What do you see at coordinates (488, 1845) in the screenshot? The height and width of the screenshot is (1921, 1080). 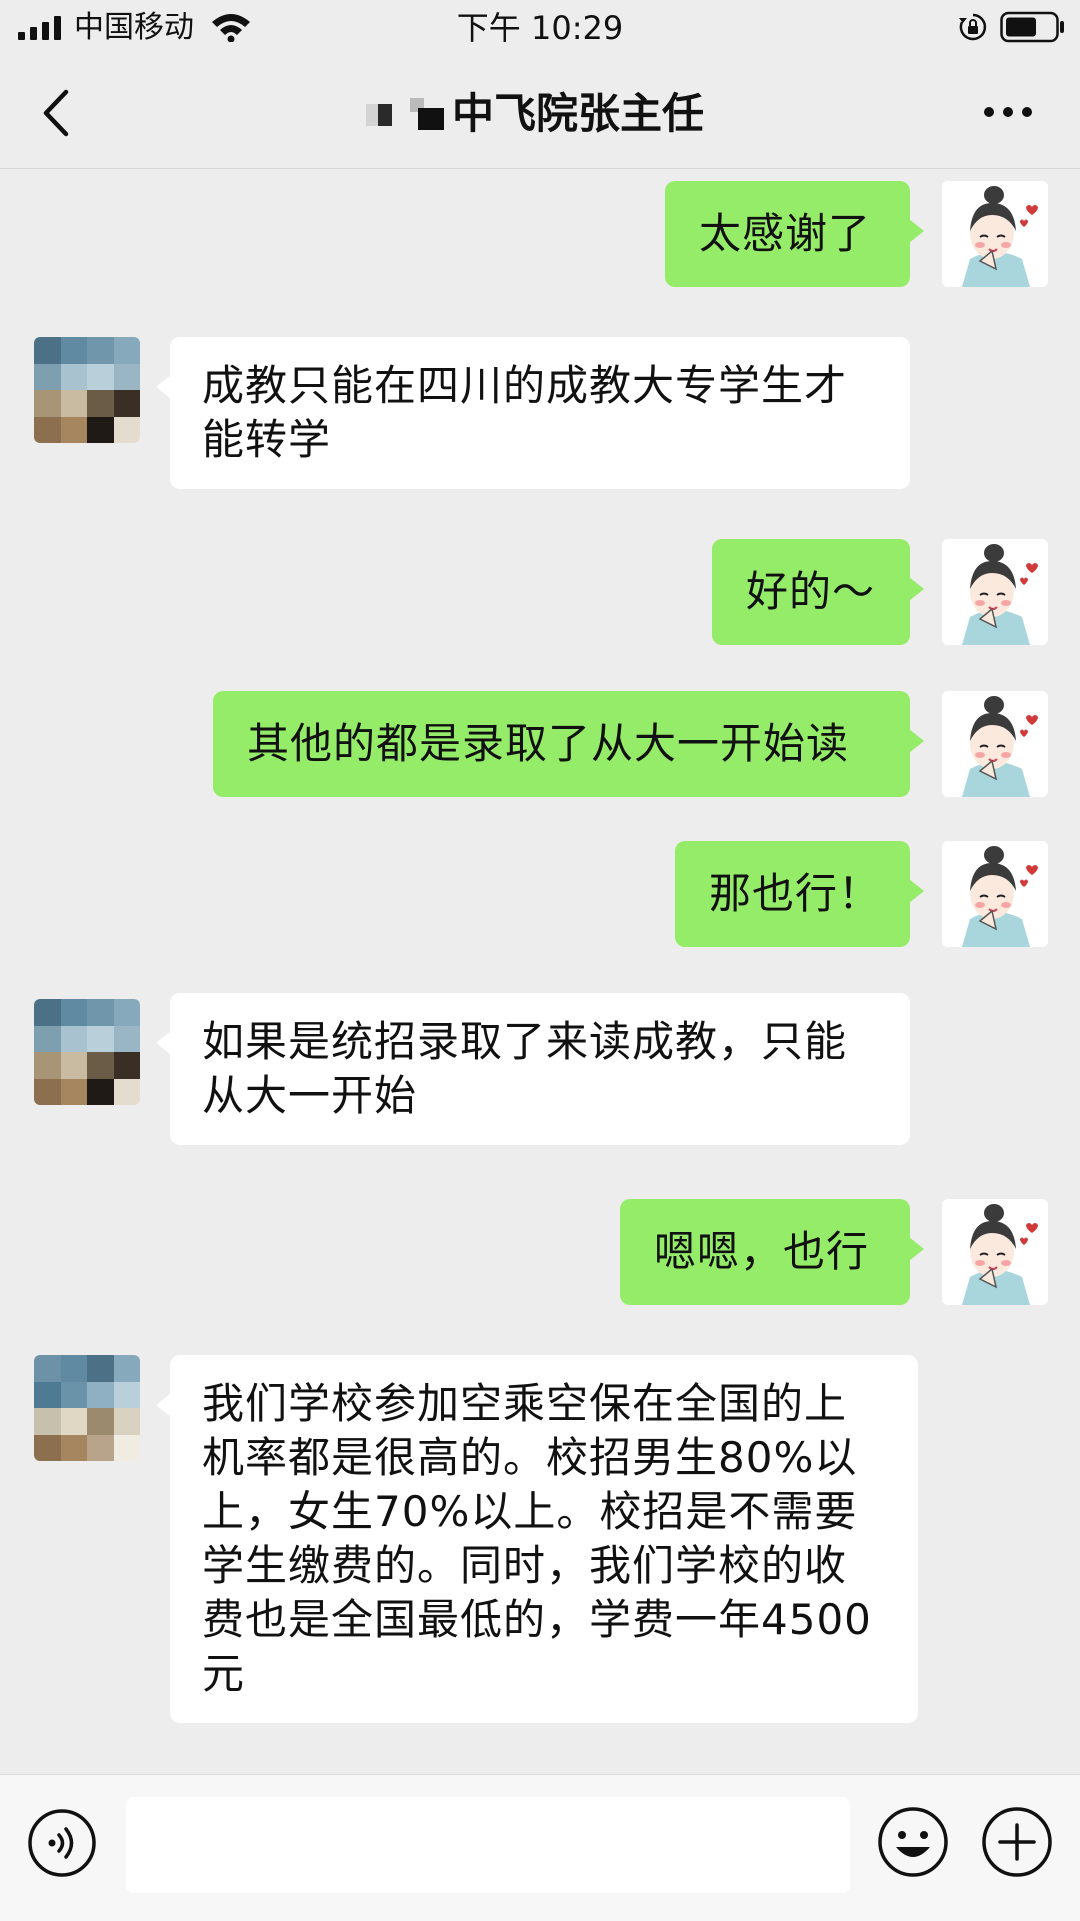 I see `message-input` at bounding box center [488, 1845].